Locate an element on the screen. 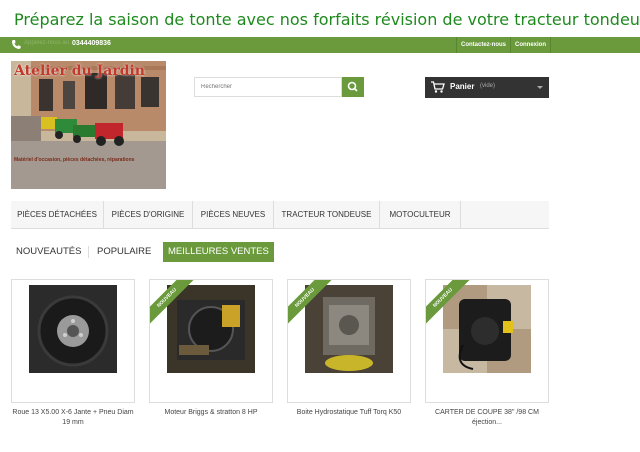  product-image-frame is located at coordinates (73, 341).